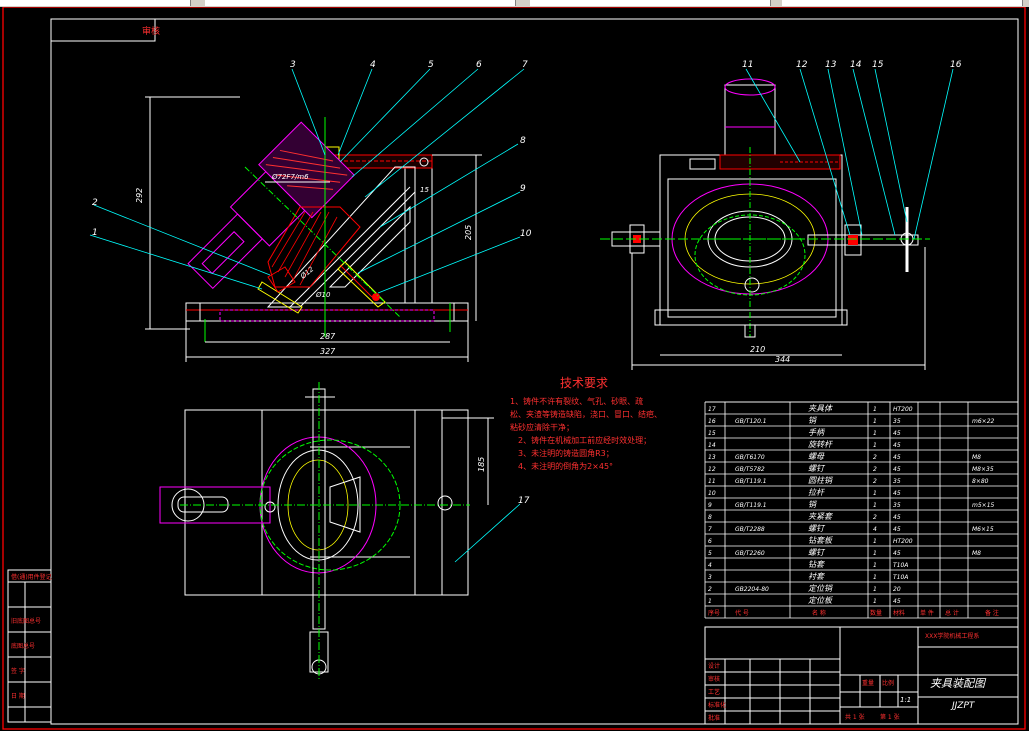 The height and width of the screenshot is (731, 1029). I want to click on tb-standard: 标准化, so click(717, 705).